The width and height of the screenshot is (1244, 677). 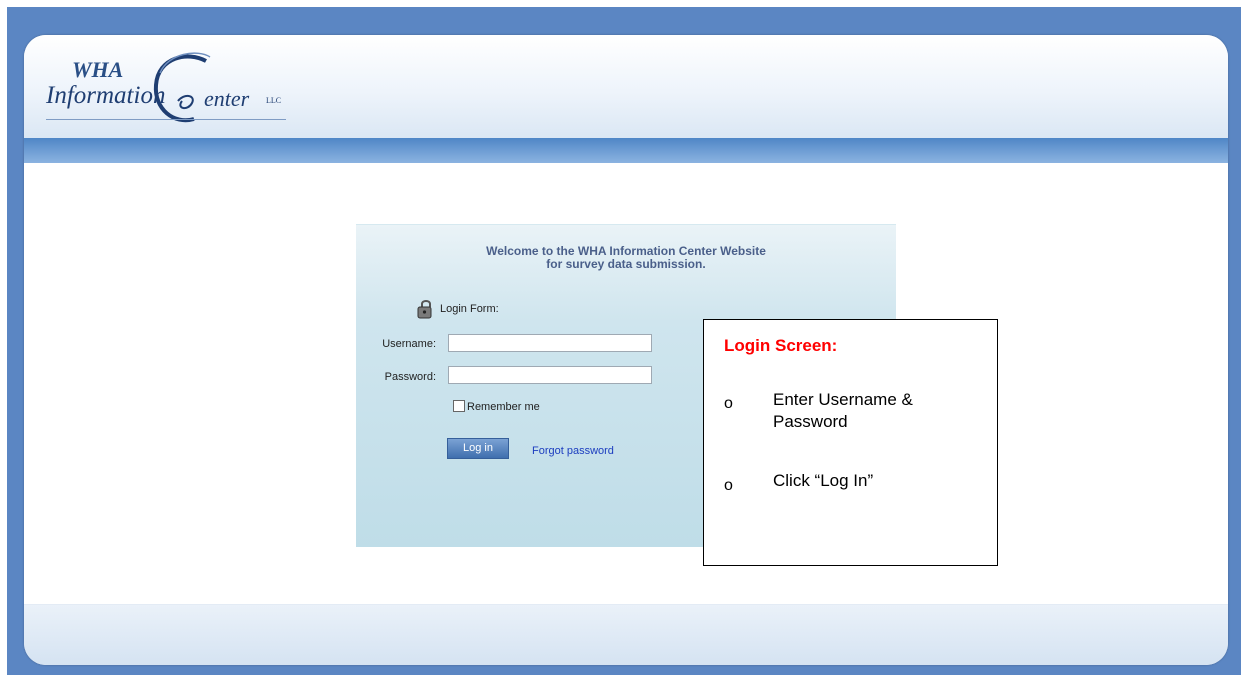 I want to click on logo-enter-text: enter, so click(x=227, y=98).